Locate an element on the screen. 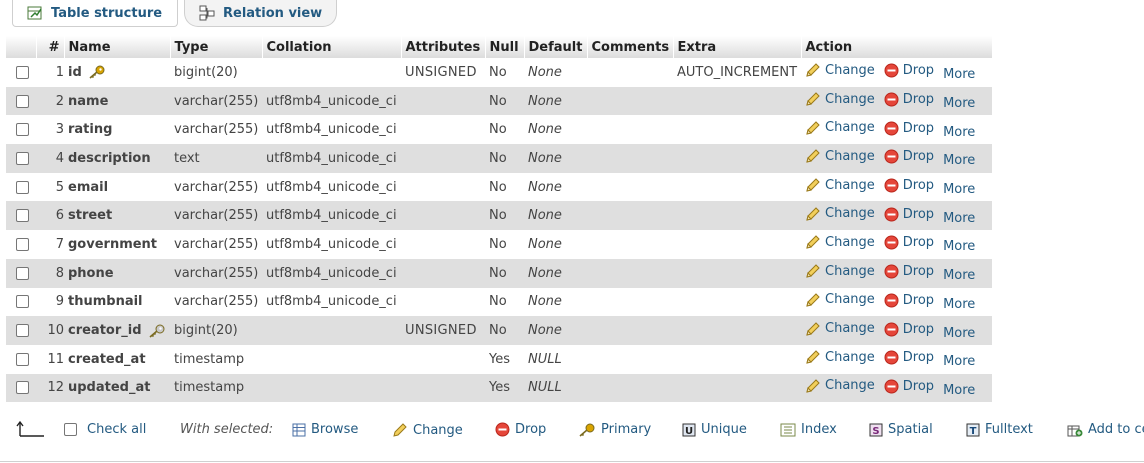 Image resolution: width=1144 pixels, height=463 pixels. bulk-drop-button: Drop is located at coordinates (520, 429).